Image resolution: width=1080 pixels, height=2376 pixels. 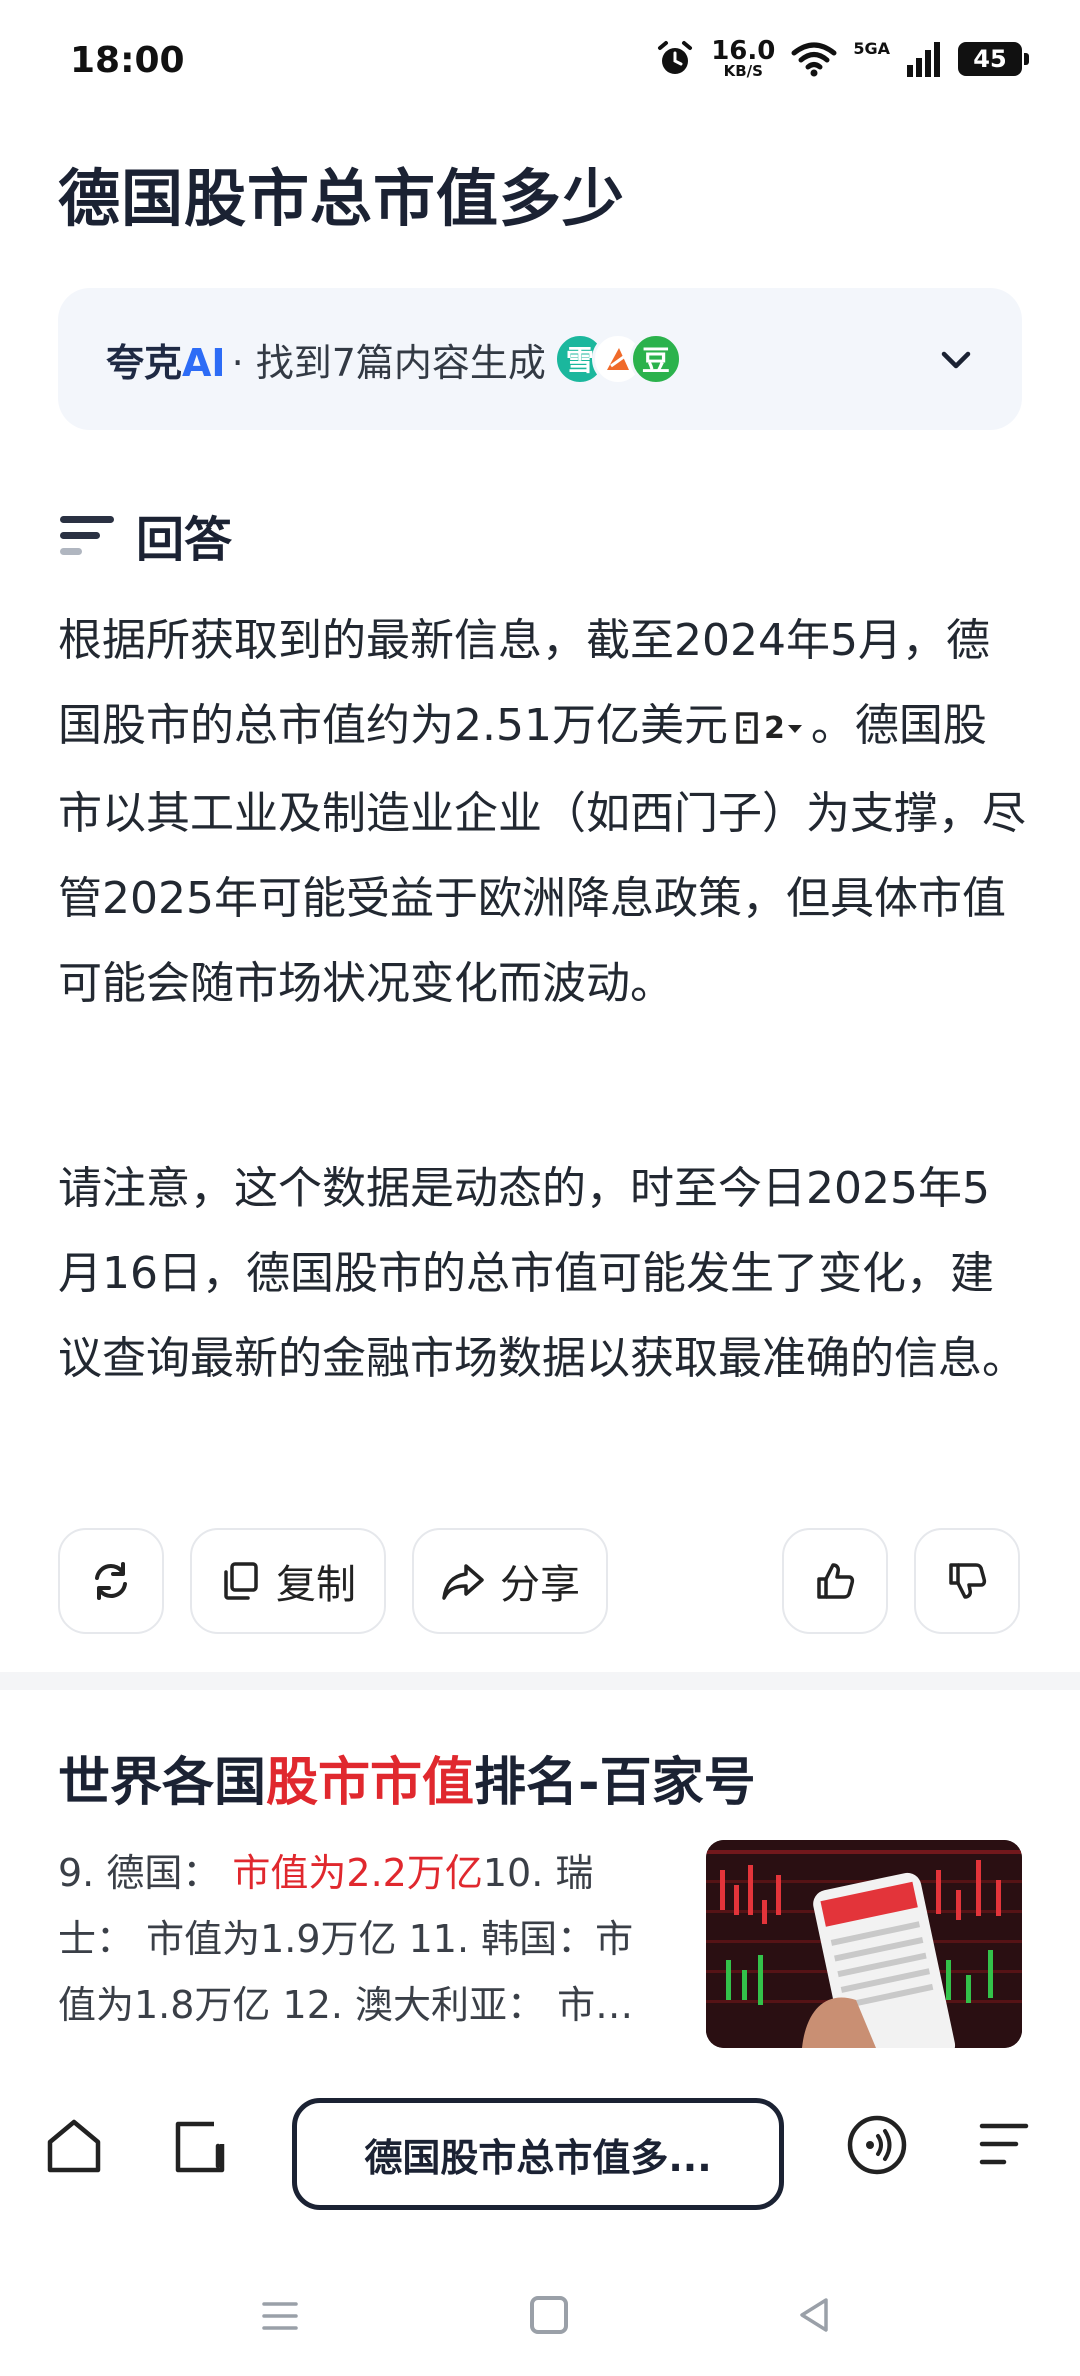 What do you see at coordinates (747, 728) in the screenshot?
I see `document-icon` at bounding box center [747, 728].